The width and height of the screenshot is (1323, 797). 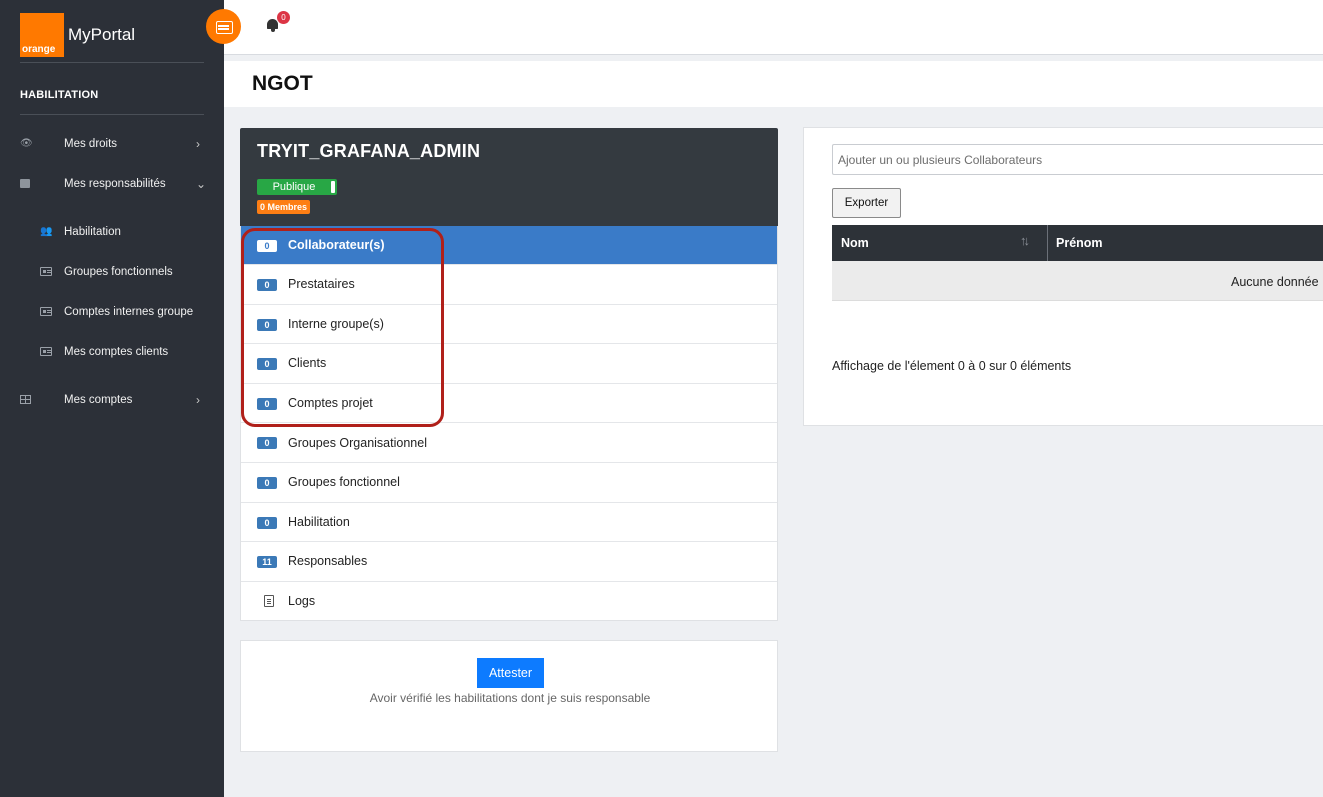 What do you see at coordinates (773, 84) in the screenshot?
I see `page-title-bar: NGOT` at bounding box center [773, 84].